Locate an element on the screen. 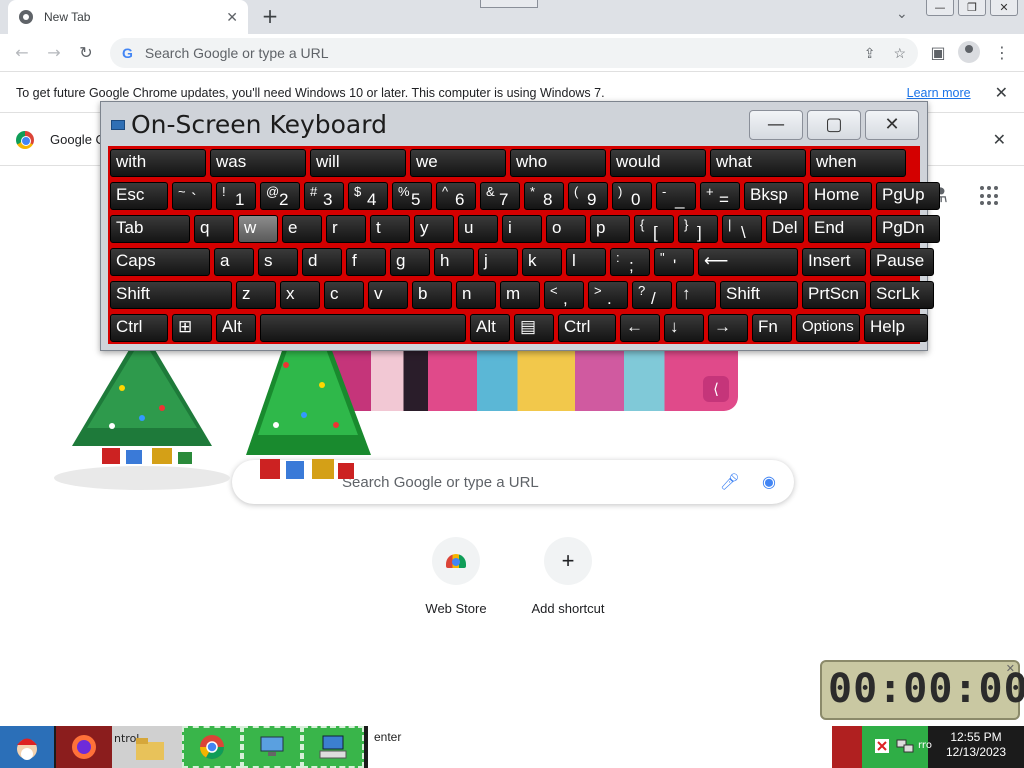  osk-key-symbol: | \ is located at coordinates (742, 229).